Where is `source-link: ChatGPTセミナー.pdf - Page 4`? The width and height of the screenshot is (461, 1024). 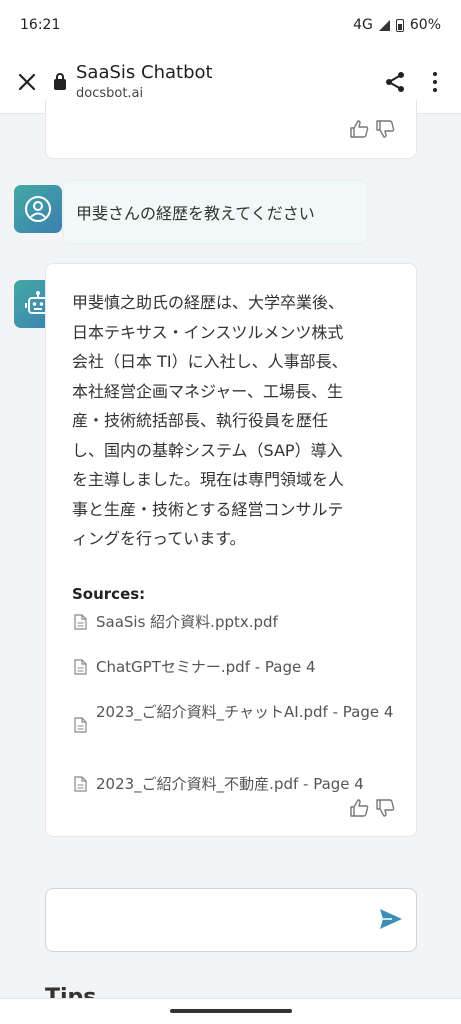
source-link: ChatGPTセミナー.pdf - Page 4 is located at coordinates (236, 667).